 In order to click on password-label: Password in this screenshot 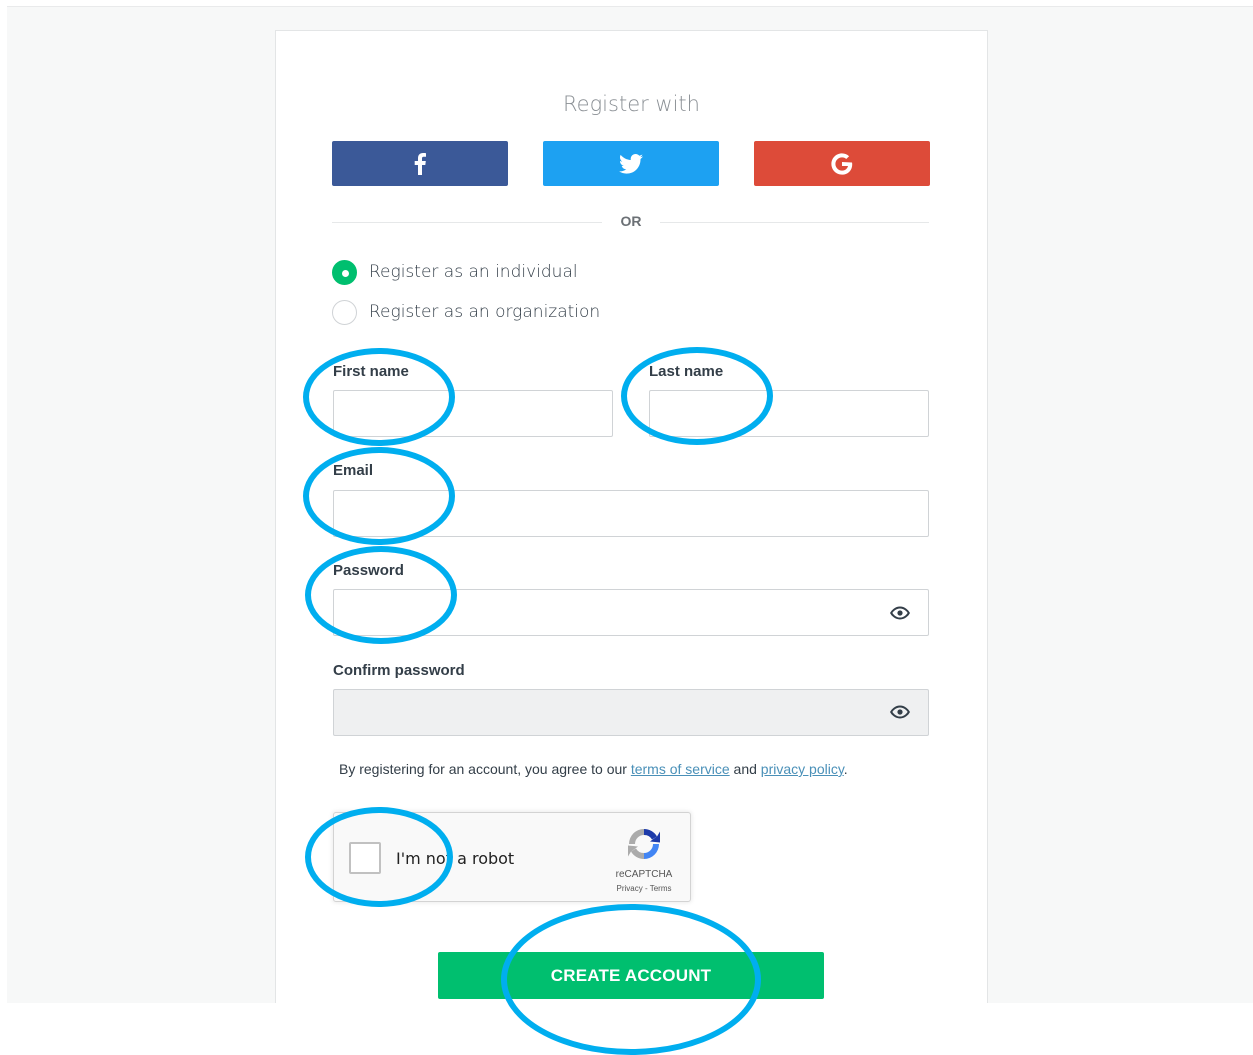, I will do `click(368, 570)`.